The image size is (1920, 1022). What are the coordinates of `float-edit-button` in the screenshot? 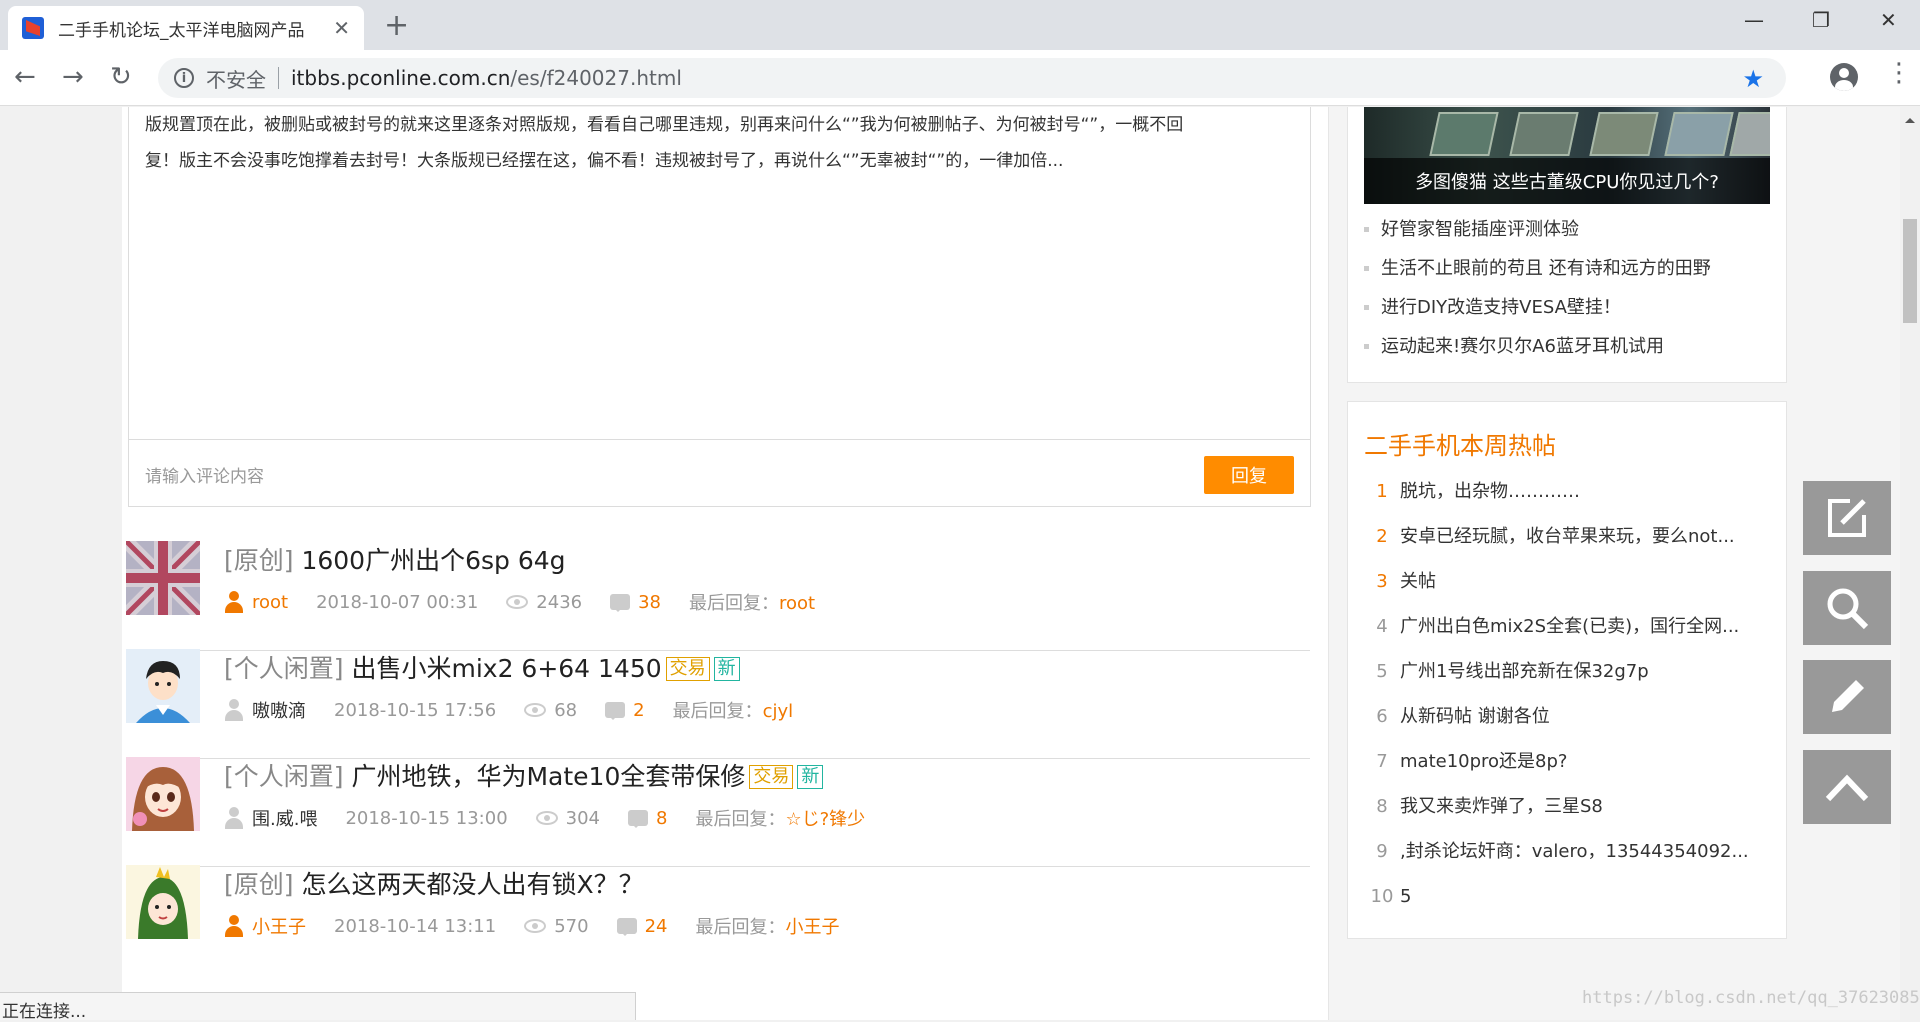 It's located at (1847, 518).